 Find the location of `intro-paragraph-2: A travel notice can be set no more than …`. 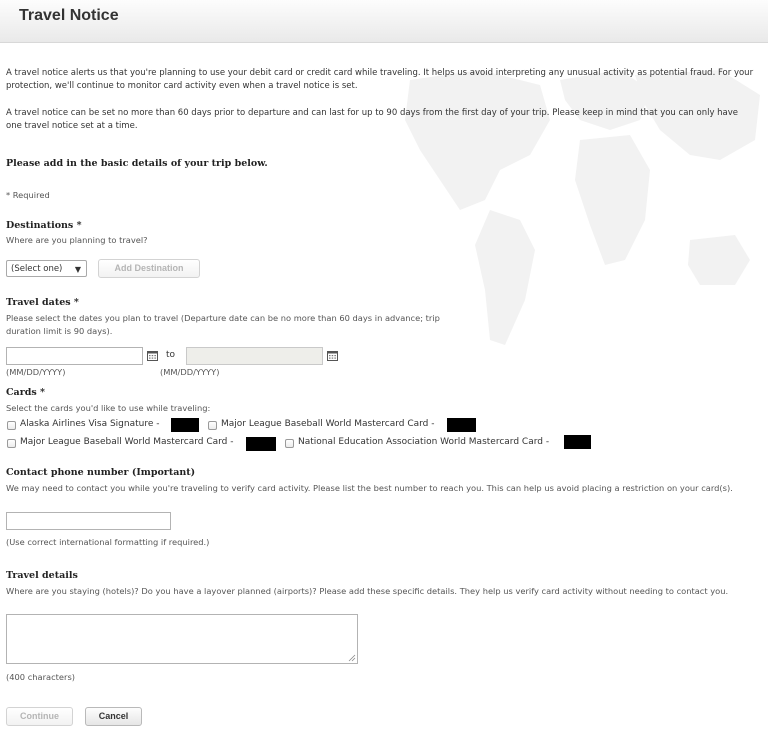

intro-paragraph-2: A travel notice can be set no more than … is located at coordinates (372, 119).